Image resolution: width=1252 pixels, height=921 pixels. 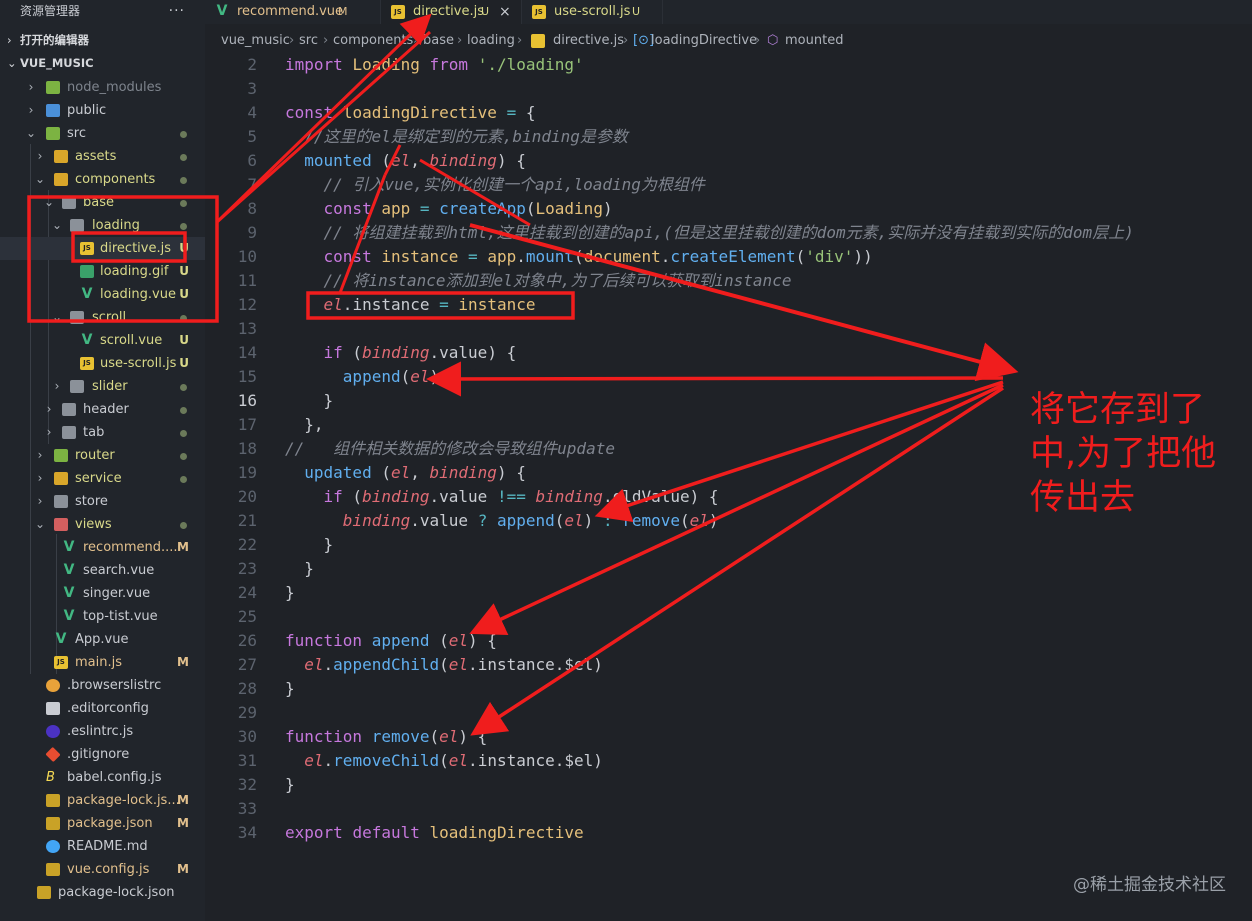 I want to click on tree-item-editorconfig: .editorconfig, so click(x=102, y=708).